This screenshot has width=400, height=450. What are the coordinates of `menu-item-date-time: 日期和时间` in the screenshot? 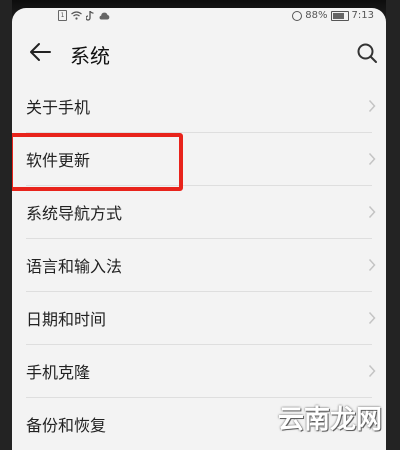 It's located at (199, 318).